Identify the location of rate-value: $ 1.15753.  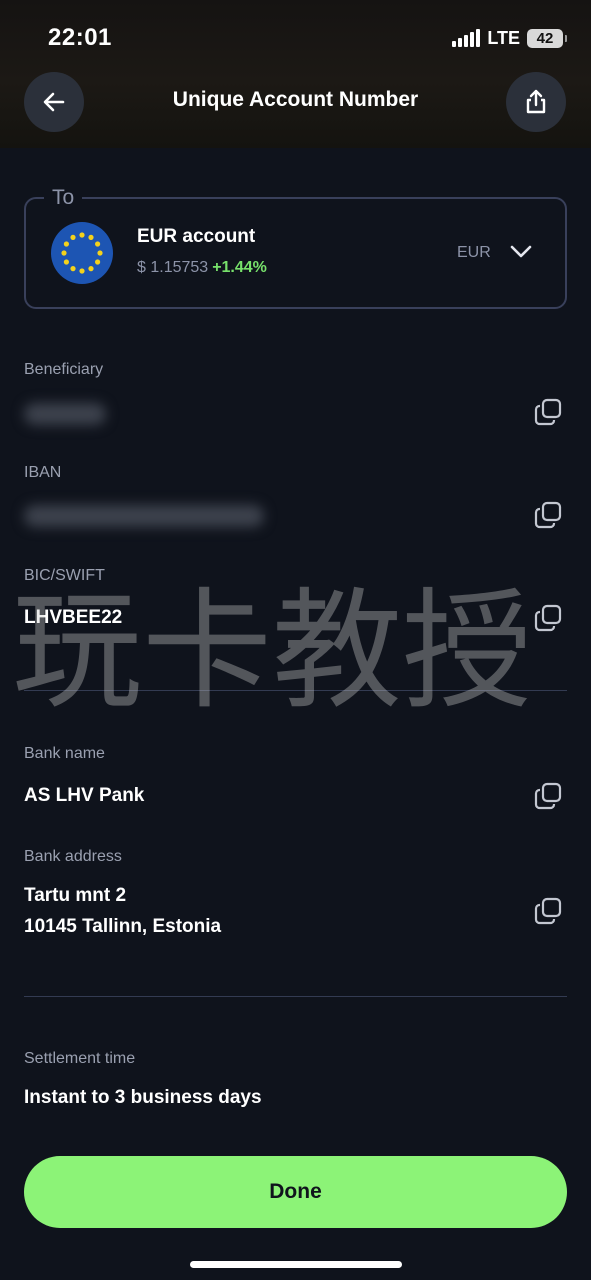
(173, 267).